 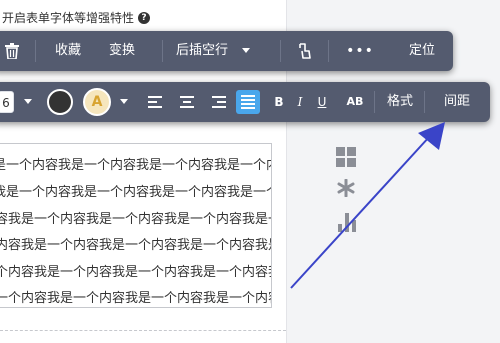 What do you see at coordinates (422, 51) in the screenshot?
I see `locate-button: 定位` at bounding box center [422, 51].